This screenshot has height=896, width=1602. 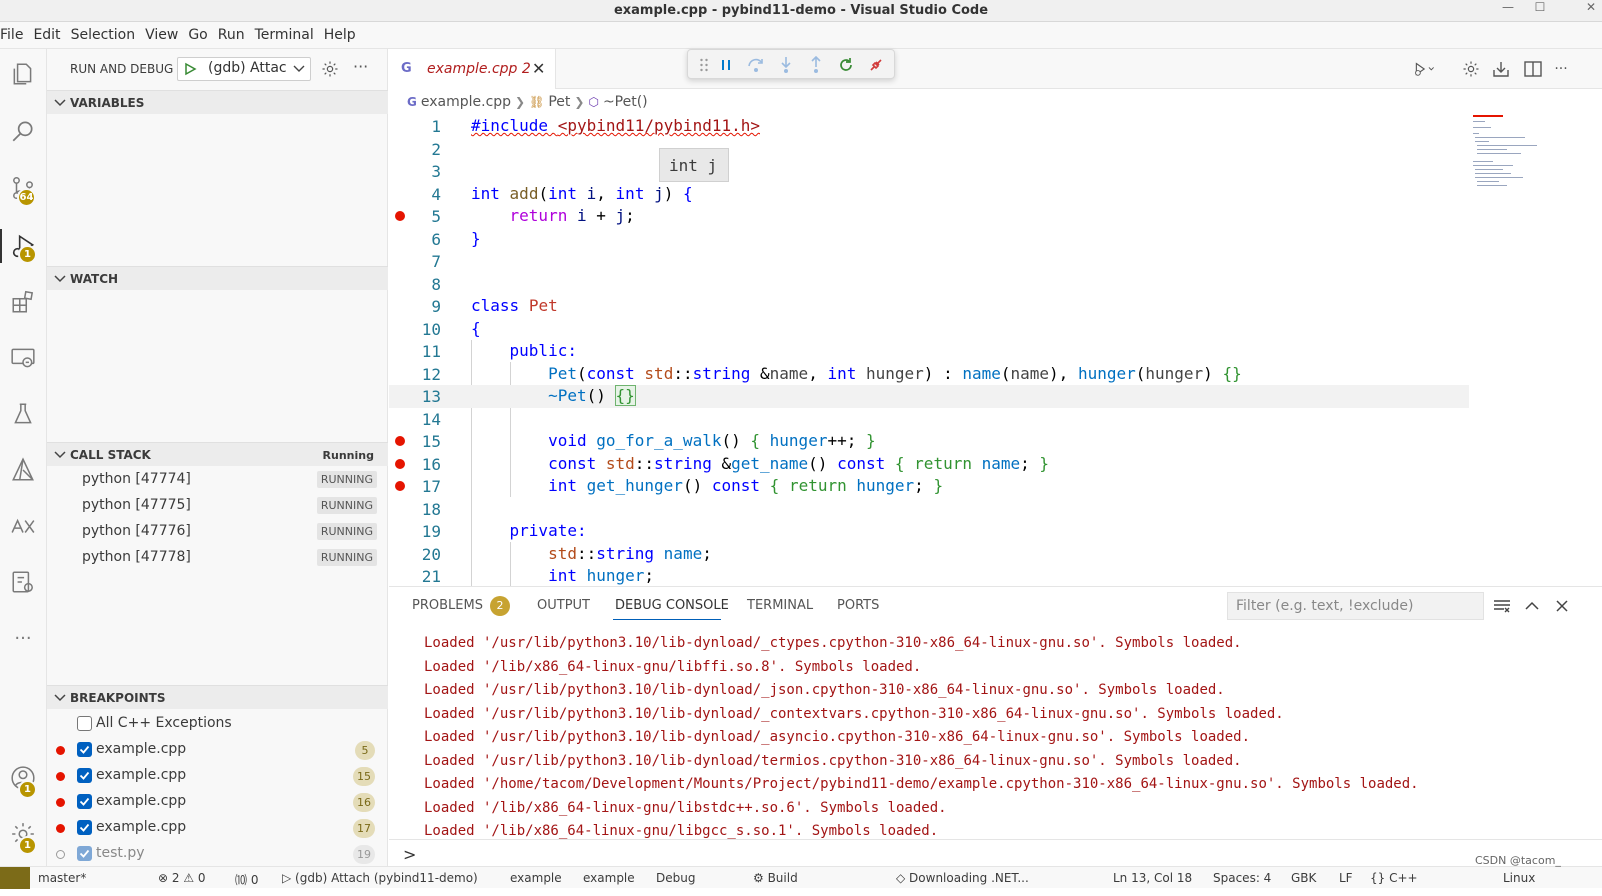 I want to click on drag-handle-icon, so click(x=704, y=65).